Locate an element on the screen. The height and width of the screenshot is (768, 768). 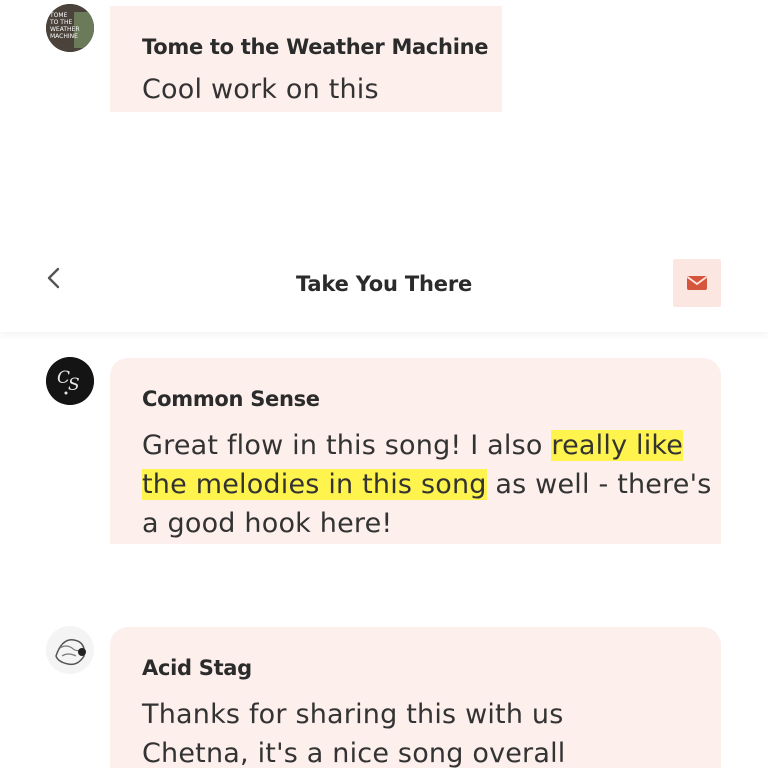
svg-text: TO THE is located at coordinates (60, 22).